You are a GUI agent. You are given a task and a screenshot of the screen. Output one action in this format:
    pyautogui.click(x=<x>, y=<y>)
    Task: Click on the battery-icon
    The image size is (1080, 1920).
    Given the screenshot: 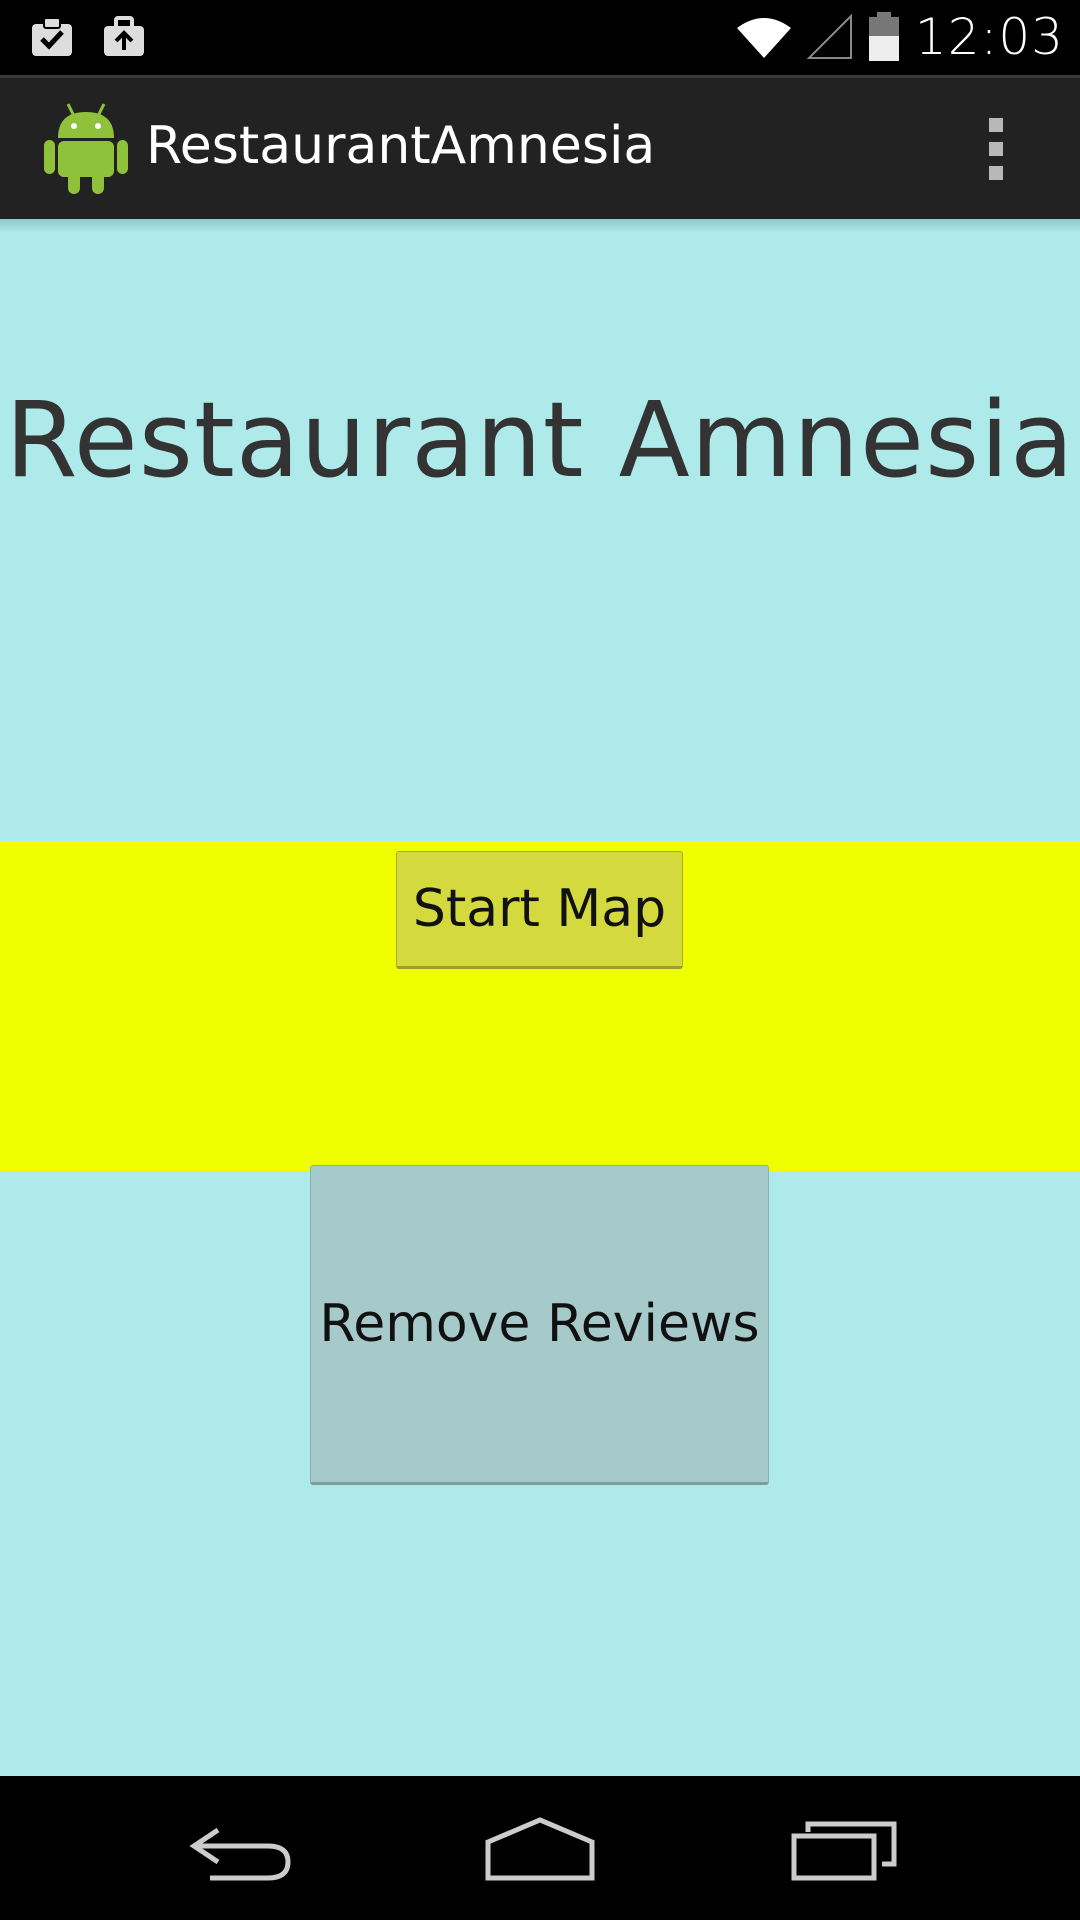 What is the action you would take?
    pyautogui.click(x=883, y=36)
    